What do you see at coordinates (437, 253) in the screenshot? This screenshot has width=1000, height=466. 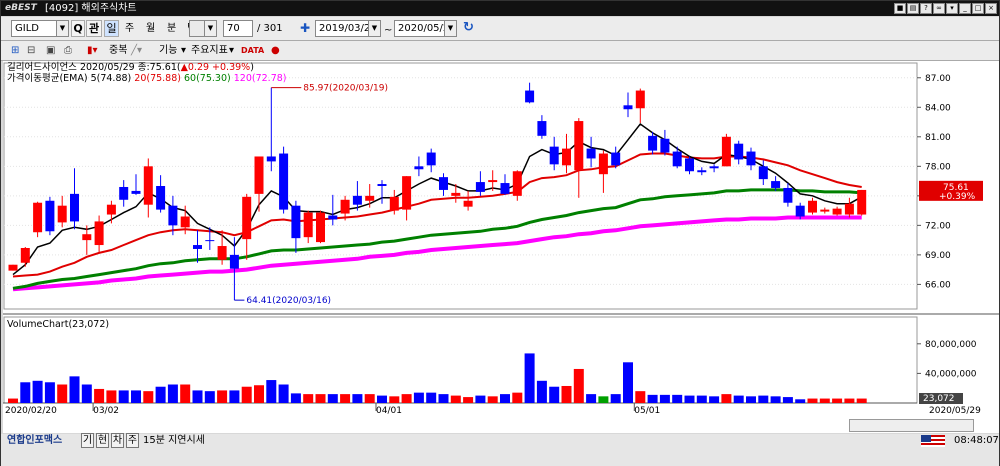 I see `ema120-line` at bounding box center [437, 253].